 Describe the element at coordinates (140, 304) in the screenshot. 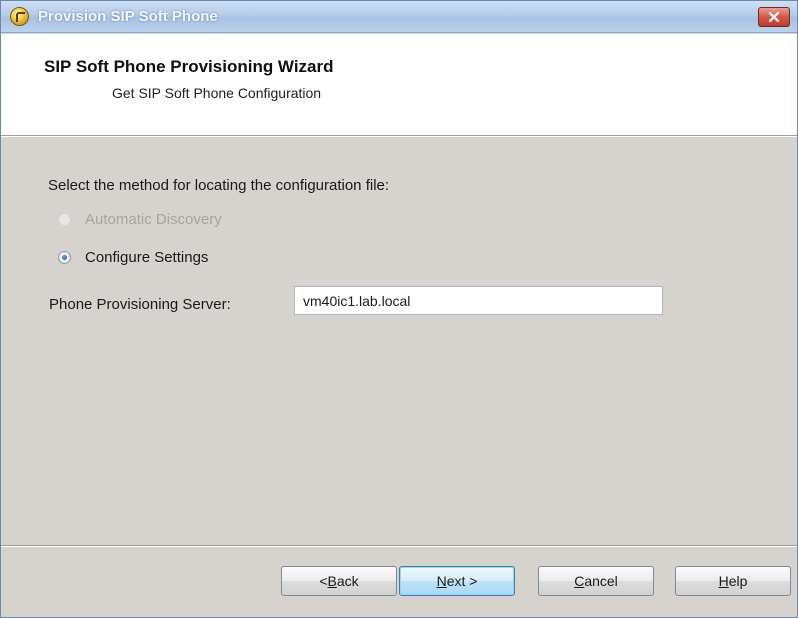

I see `provisioning-server-label: Phone Provisioning Server:` at that location.